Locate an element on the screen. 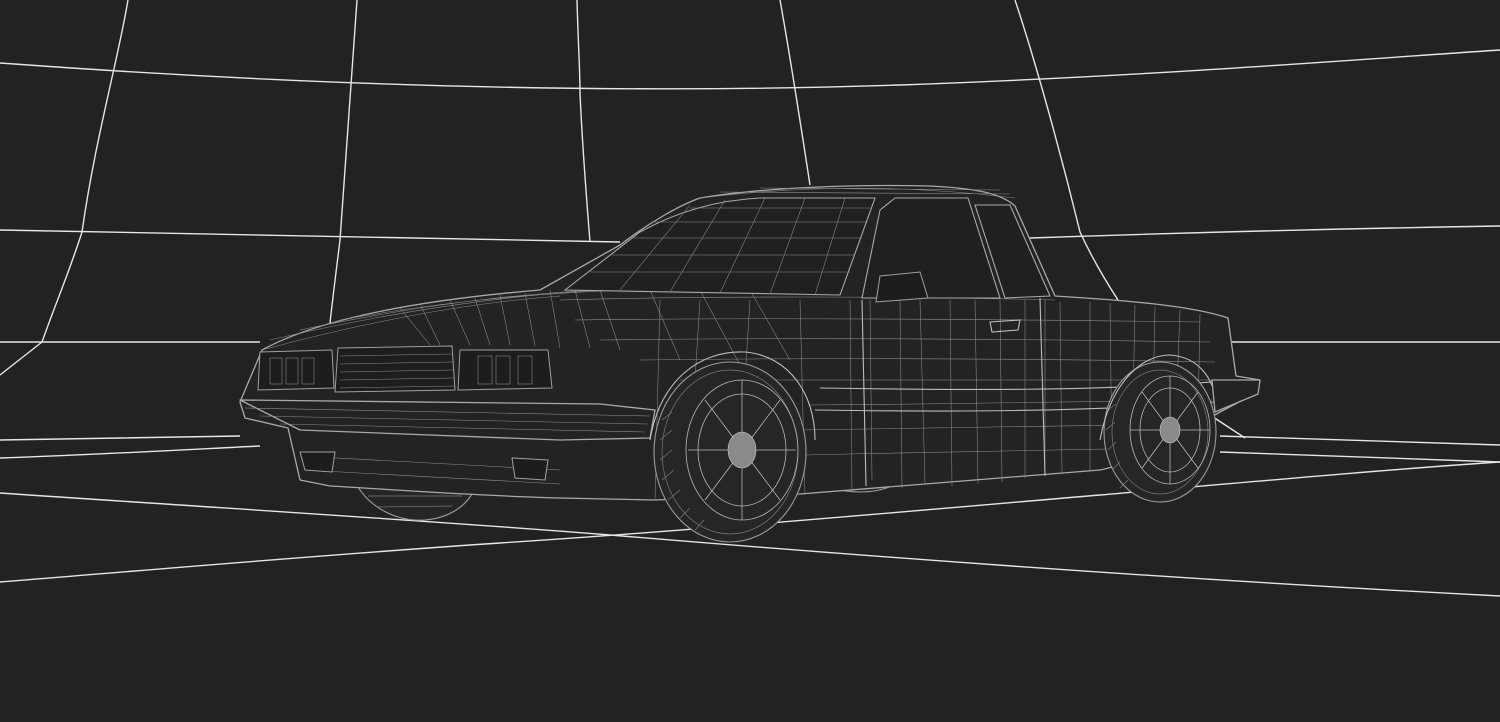 This screenshot has width=1500, height=722. front-right-wheel is located at coordinates (730, 452).